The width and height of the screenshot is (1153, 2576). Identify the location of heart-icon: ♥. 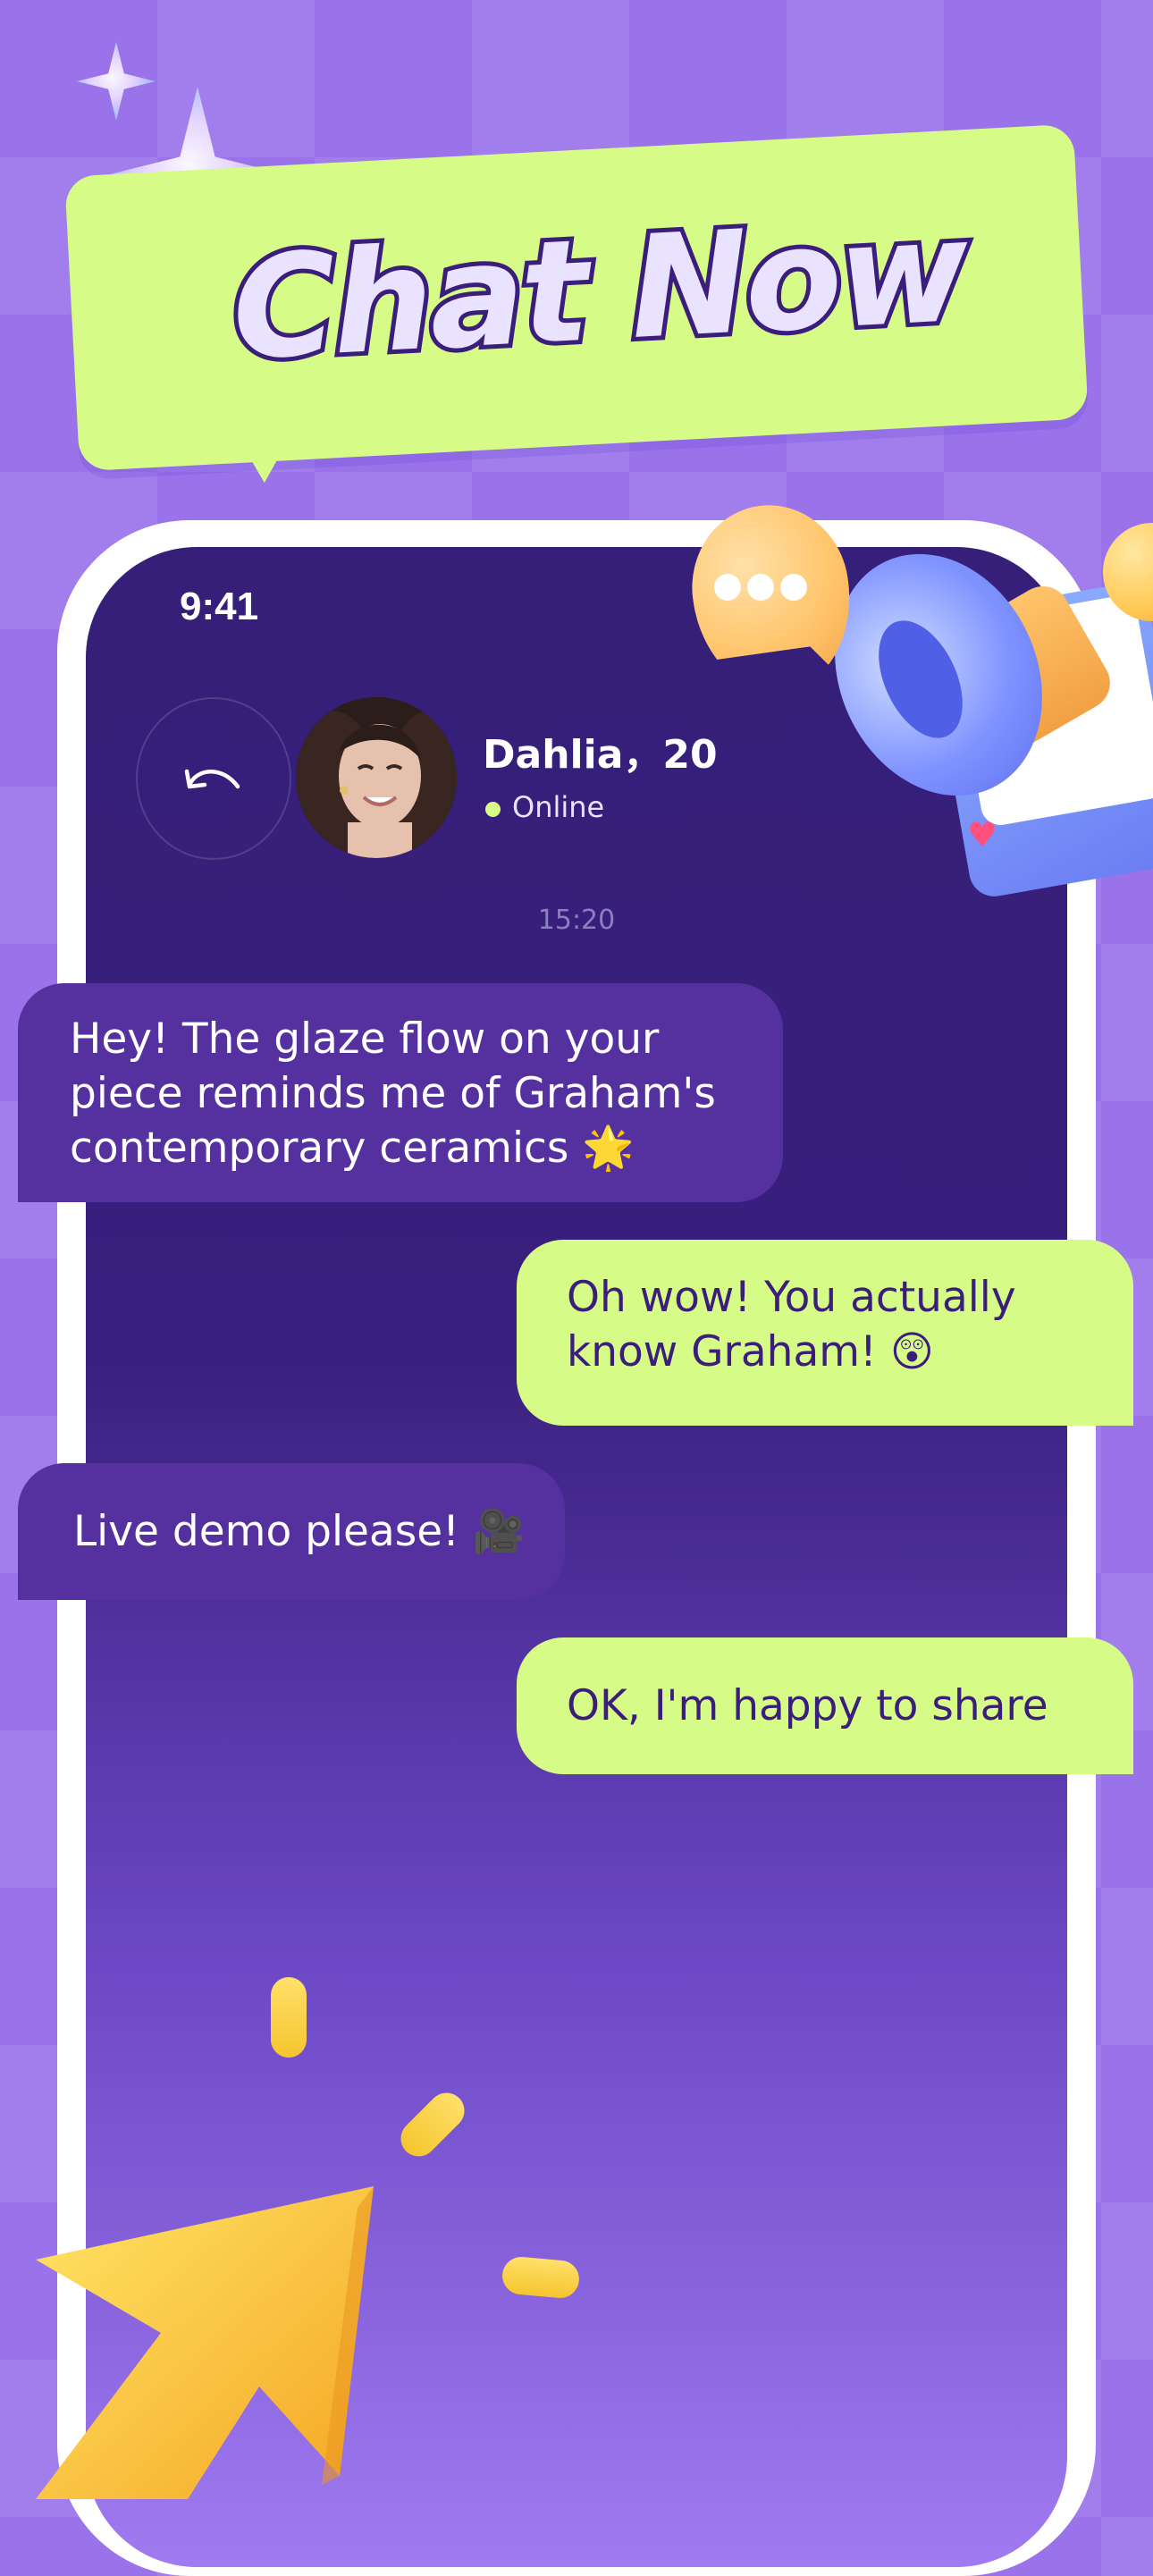
(982, 835).